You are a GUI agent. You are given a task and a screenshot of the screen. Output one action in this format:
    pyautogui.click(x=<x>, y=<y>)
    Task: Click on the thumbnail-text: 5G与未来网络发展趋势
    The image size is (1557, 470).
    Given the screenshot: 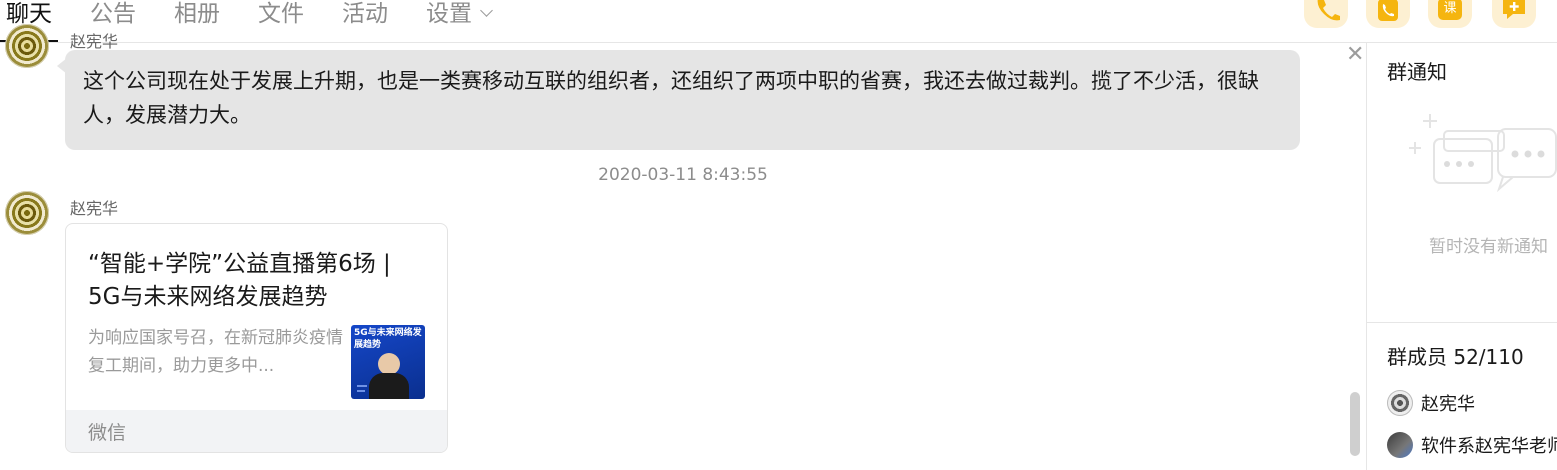 What is the action you would take?
    pyautogui.click(x=388, y=339)
    